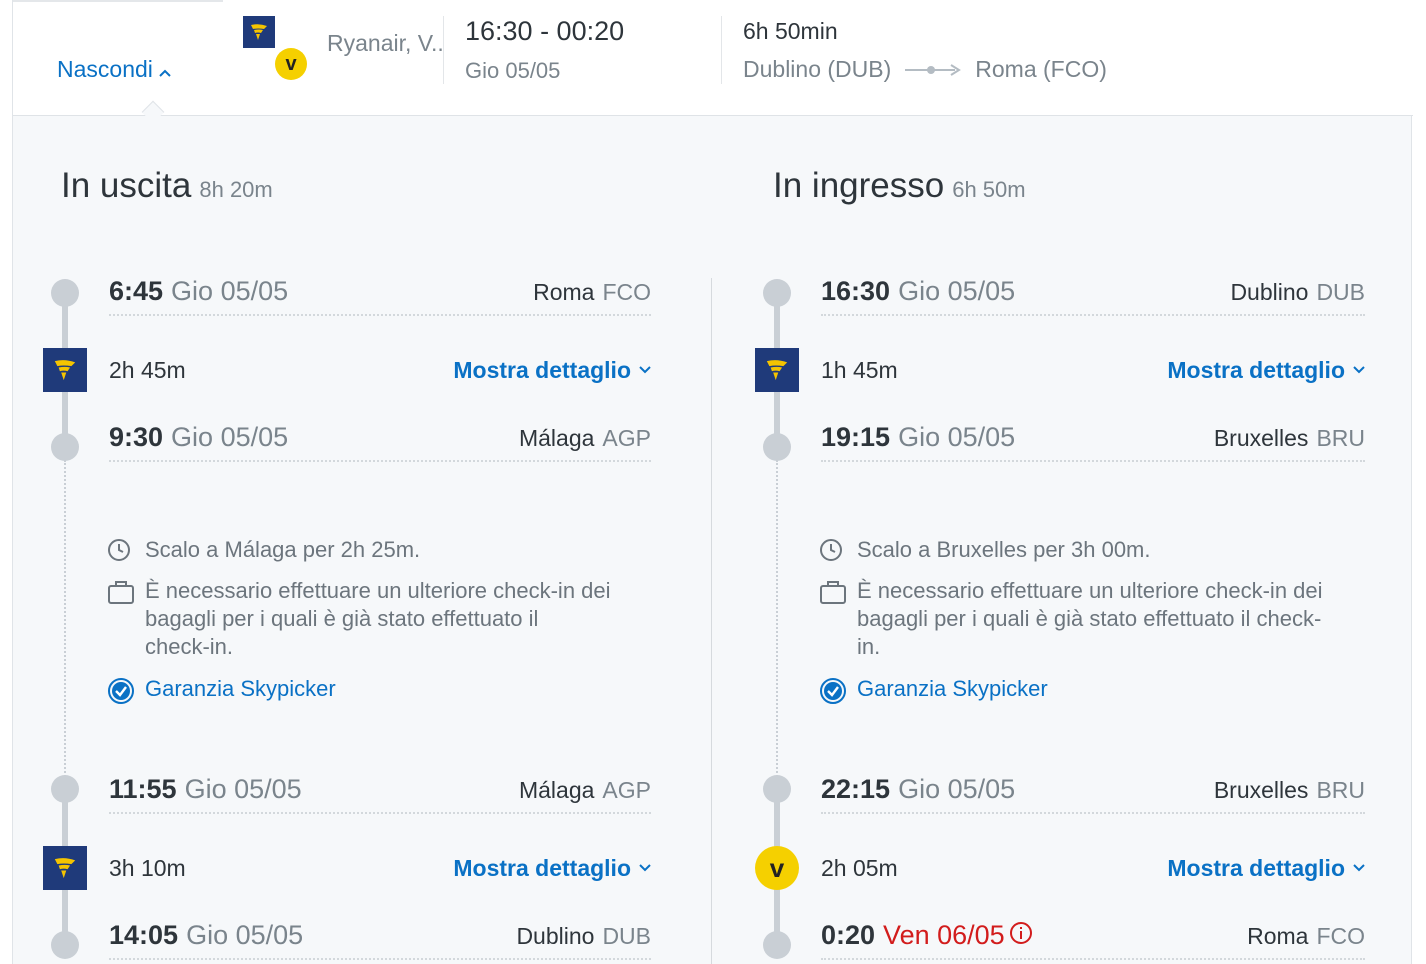 The height and width of the screenshot is (964, 1426). What do you see at coordinates (380, 940) in the screenshot?
I see `stop-row: 14:05 Gio 05/05 Dublino DUB` at bounding box center [380, 940].